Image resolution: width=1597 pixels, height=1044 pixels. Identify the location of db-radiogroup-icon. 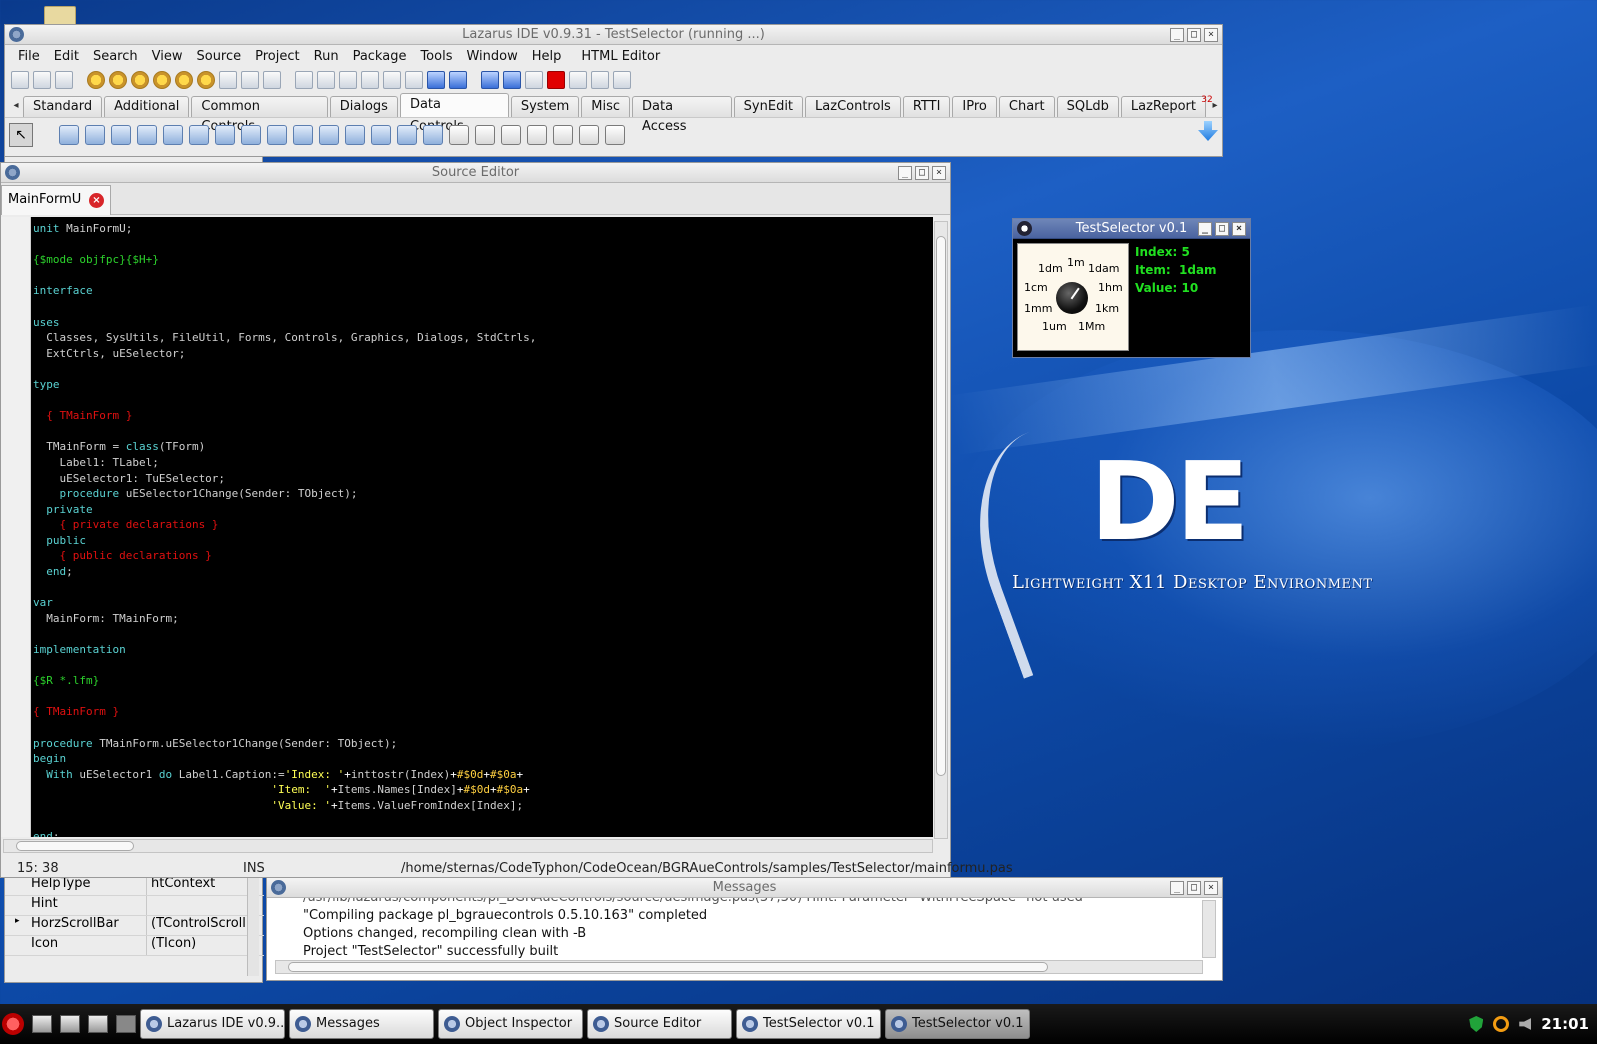
(329, 134).